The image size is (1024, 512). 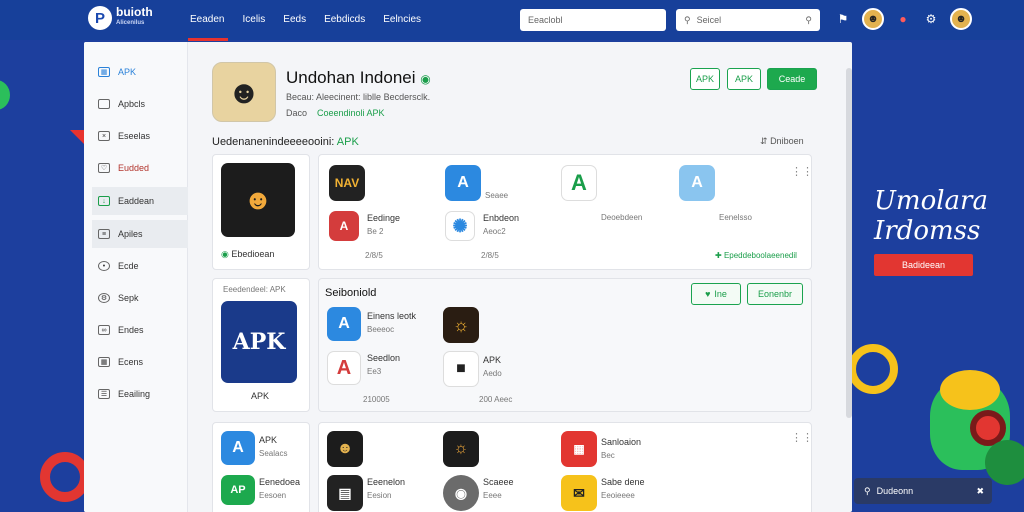 I want to click on sidebar-item-favorites: ♡ Eudded, so click(x=140, y=168).